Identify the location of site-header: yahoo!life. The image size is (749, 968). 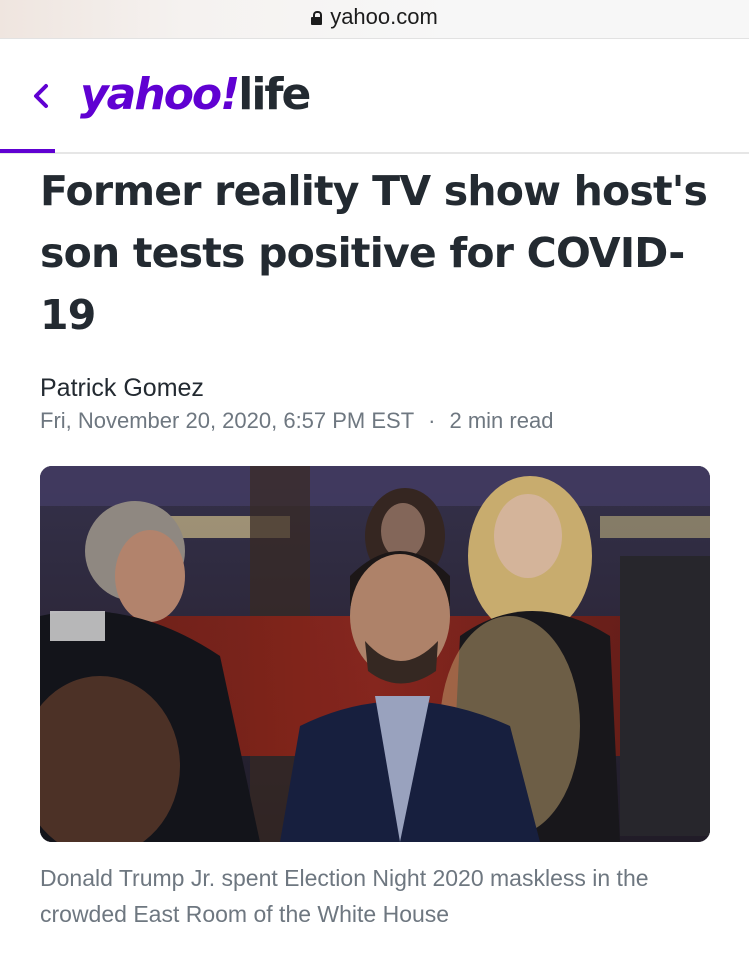
(374, 96).